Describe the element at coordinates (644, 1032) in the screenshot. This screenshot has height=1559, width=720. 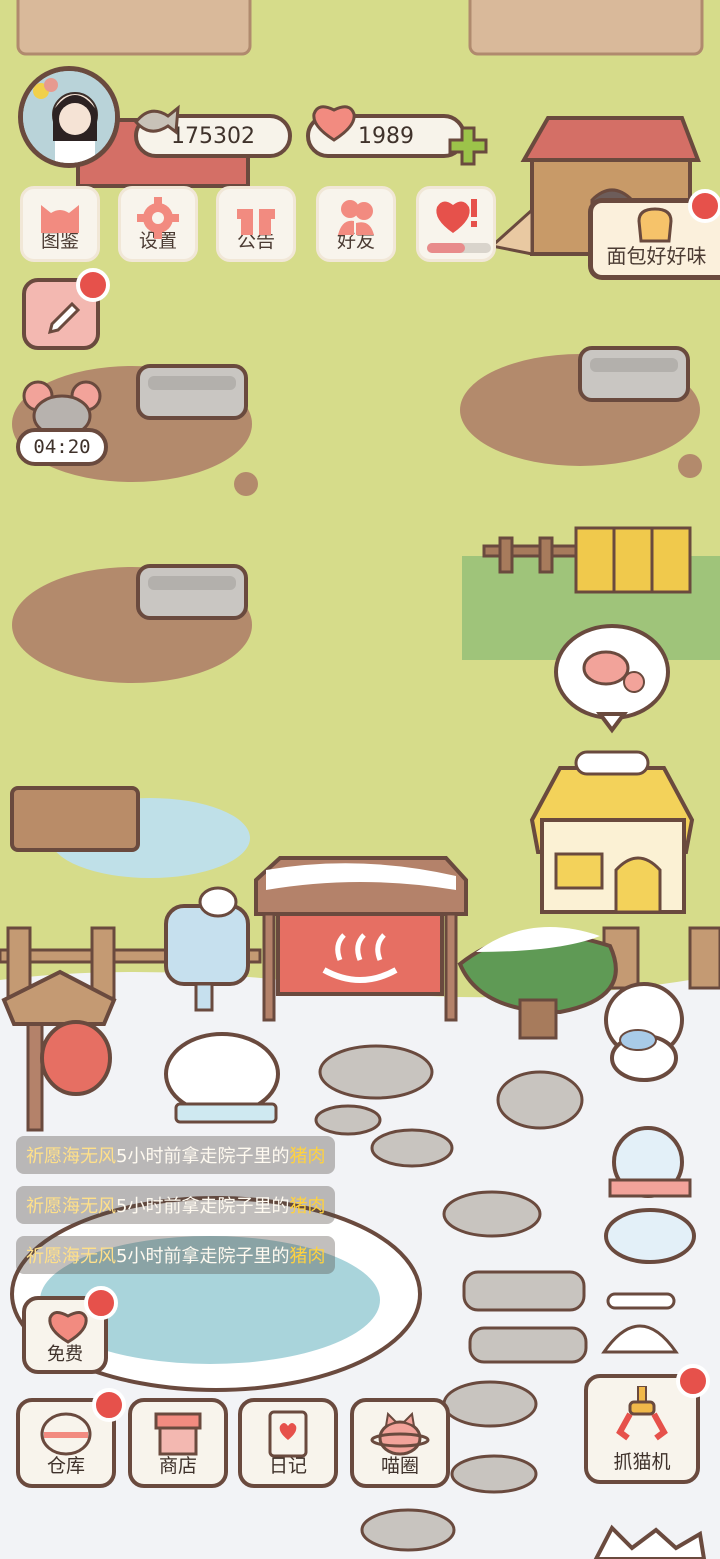
I see `polar-bear-pet` at that location.